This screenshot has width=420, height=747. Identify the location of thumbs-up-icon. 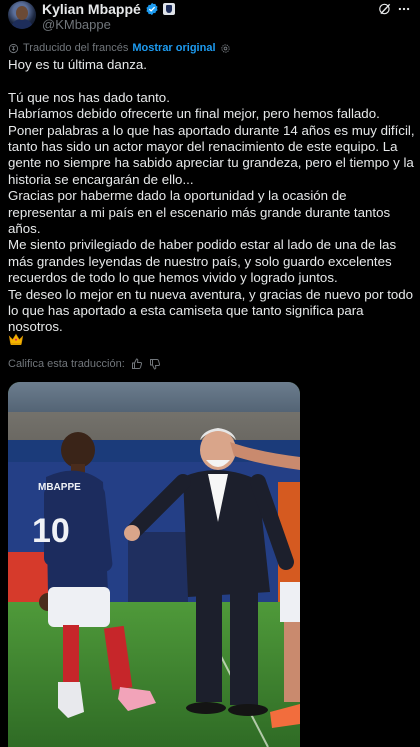
(137, 364).